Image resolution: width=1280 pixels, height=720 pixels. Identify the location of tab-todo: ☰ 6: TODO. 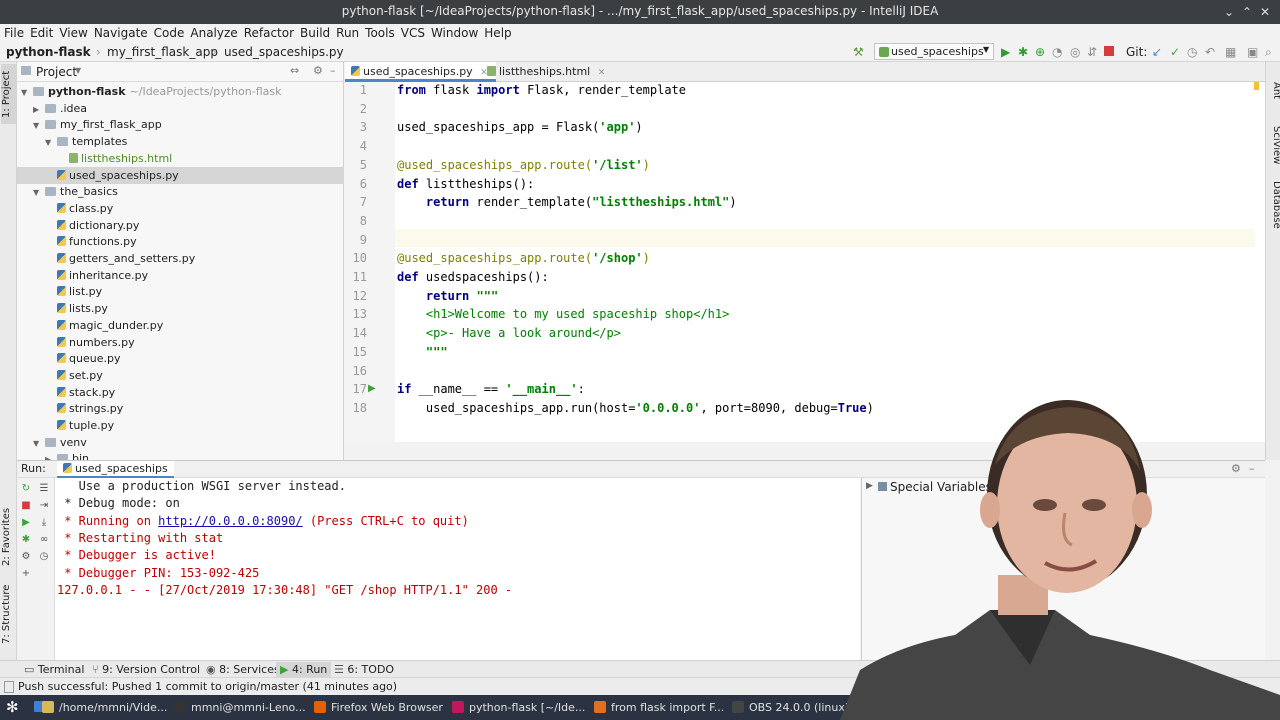
(364, 669).